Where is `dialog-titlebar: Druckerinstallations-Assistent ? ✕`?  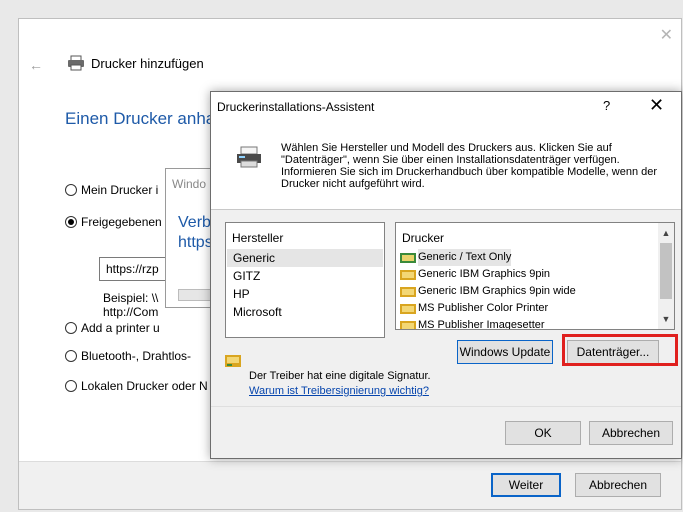 dialog-titlebar: Druckerinstallations-Assistent ? ✕ is located at coordinates (446, 107).